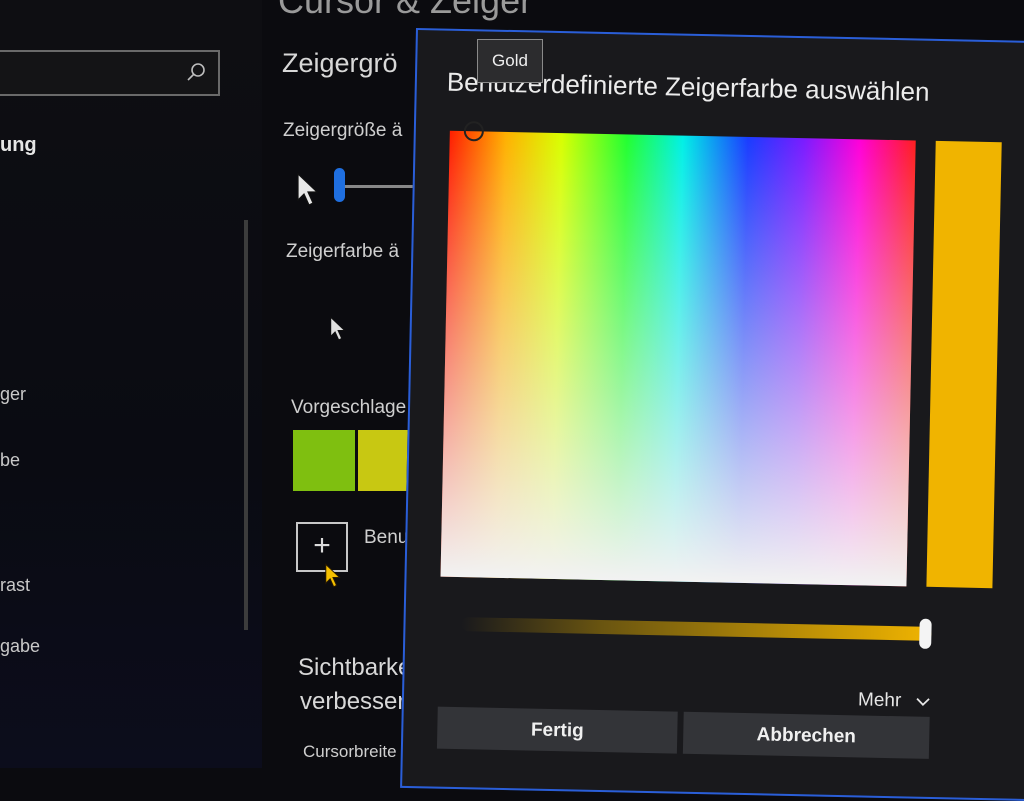 The image size is (1024, 801). What do you see at coordinates (333, 575) in the screenshot?
I see `mouse-cursor-icon` at bounding box center [333, 575].